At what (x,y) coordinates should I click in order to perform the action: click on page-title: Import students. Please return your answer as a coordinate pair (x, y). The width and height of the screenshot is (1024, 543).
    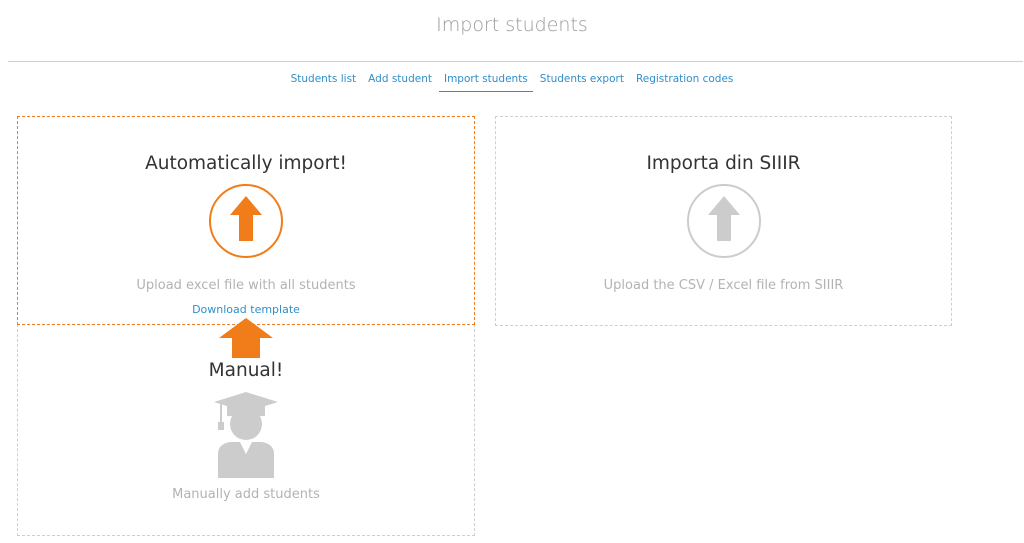
    Looking at the image, I should click on (512, 25).